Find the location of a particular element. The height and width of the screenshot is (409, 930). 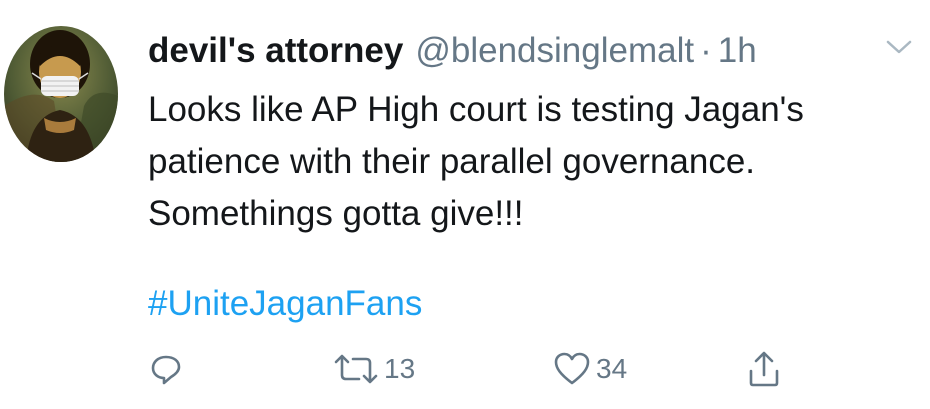

retweet-count: 13 is located at coordinates (400, 368).